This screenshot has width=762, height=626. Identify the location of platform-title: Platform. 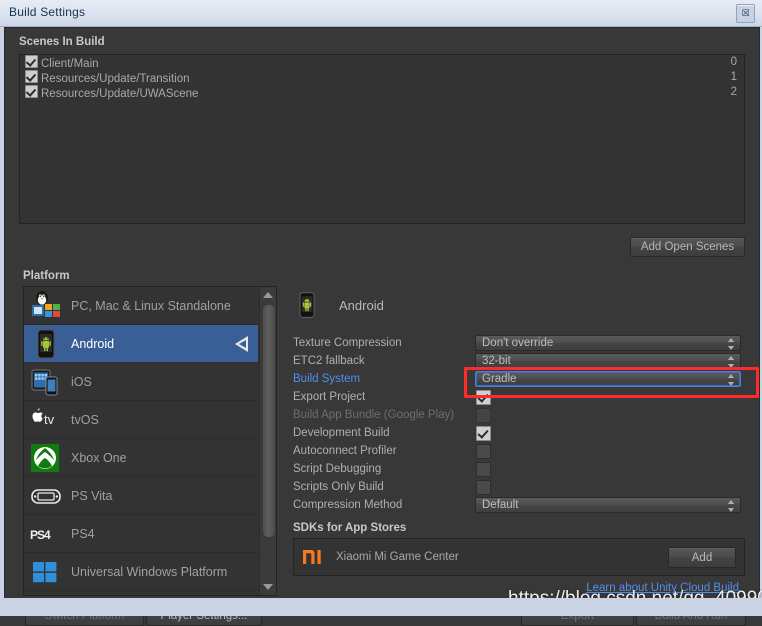
(46, 276).